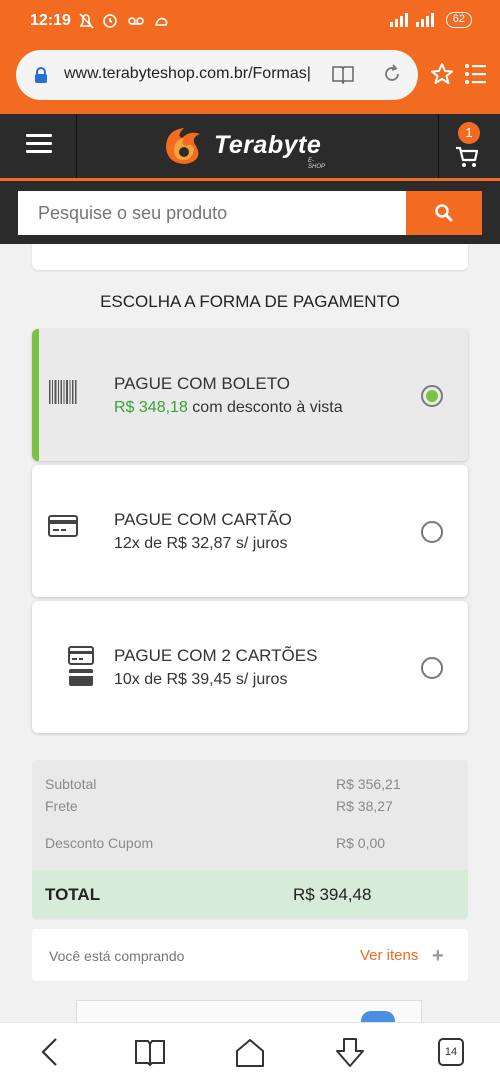 This screenshot has width=500, height=1082. Describe the element at coordinates (201, 679) in the screenshot. I see `payment-option-subtitle: 10x de R$ 39,45 s/ juros` at that location.